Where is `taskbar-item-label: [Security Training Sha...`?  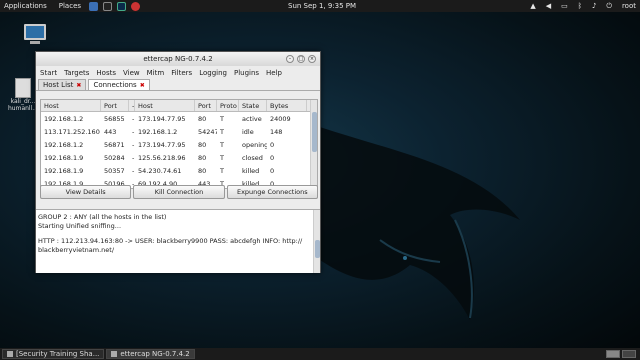
taskbar-item-label: [Security Training Sha... is located at coordinates (58, 354).